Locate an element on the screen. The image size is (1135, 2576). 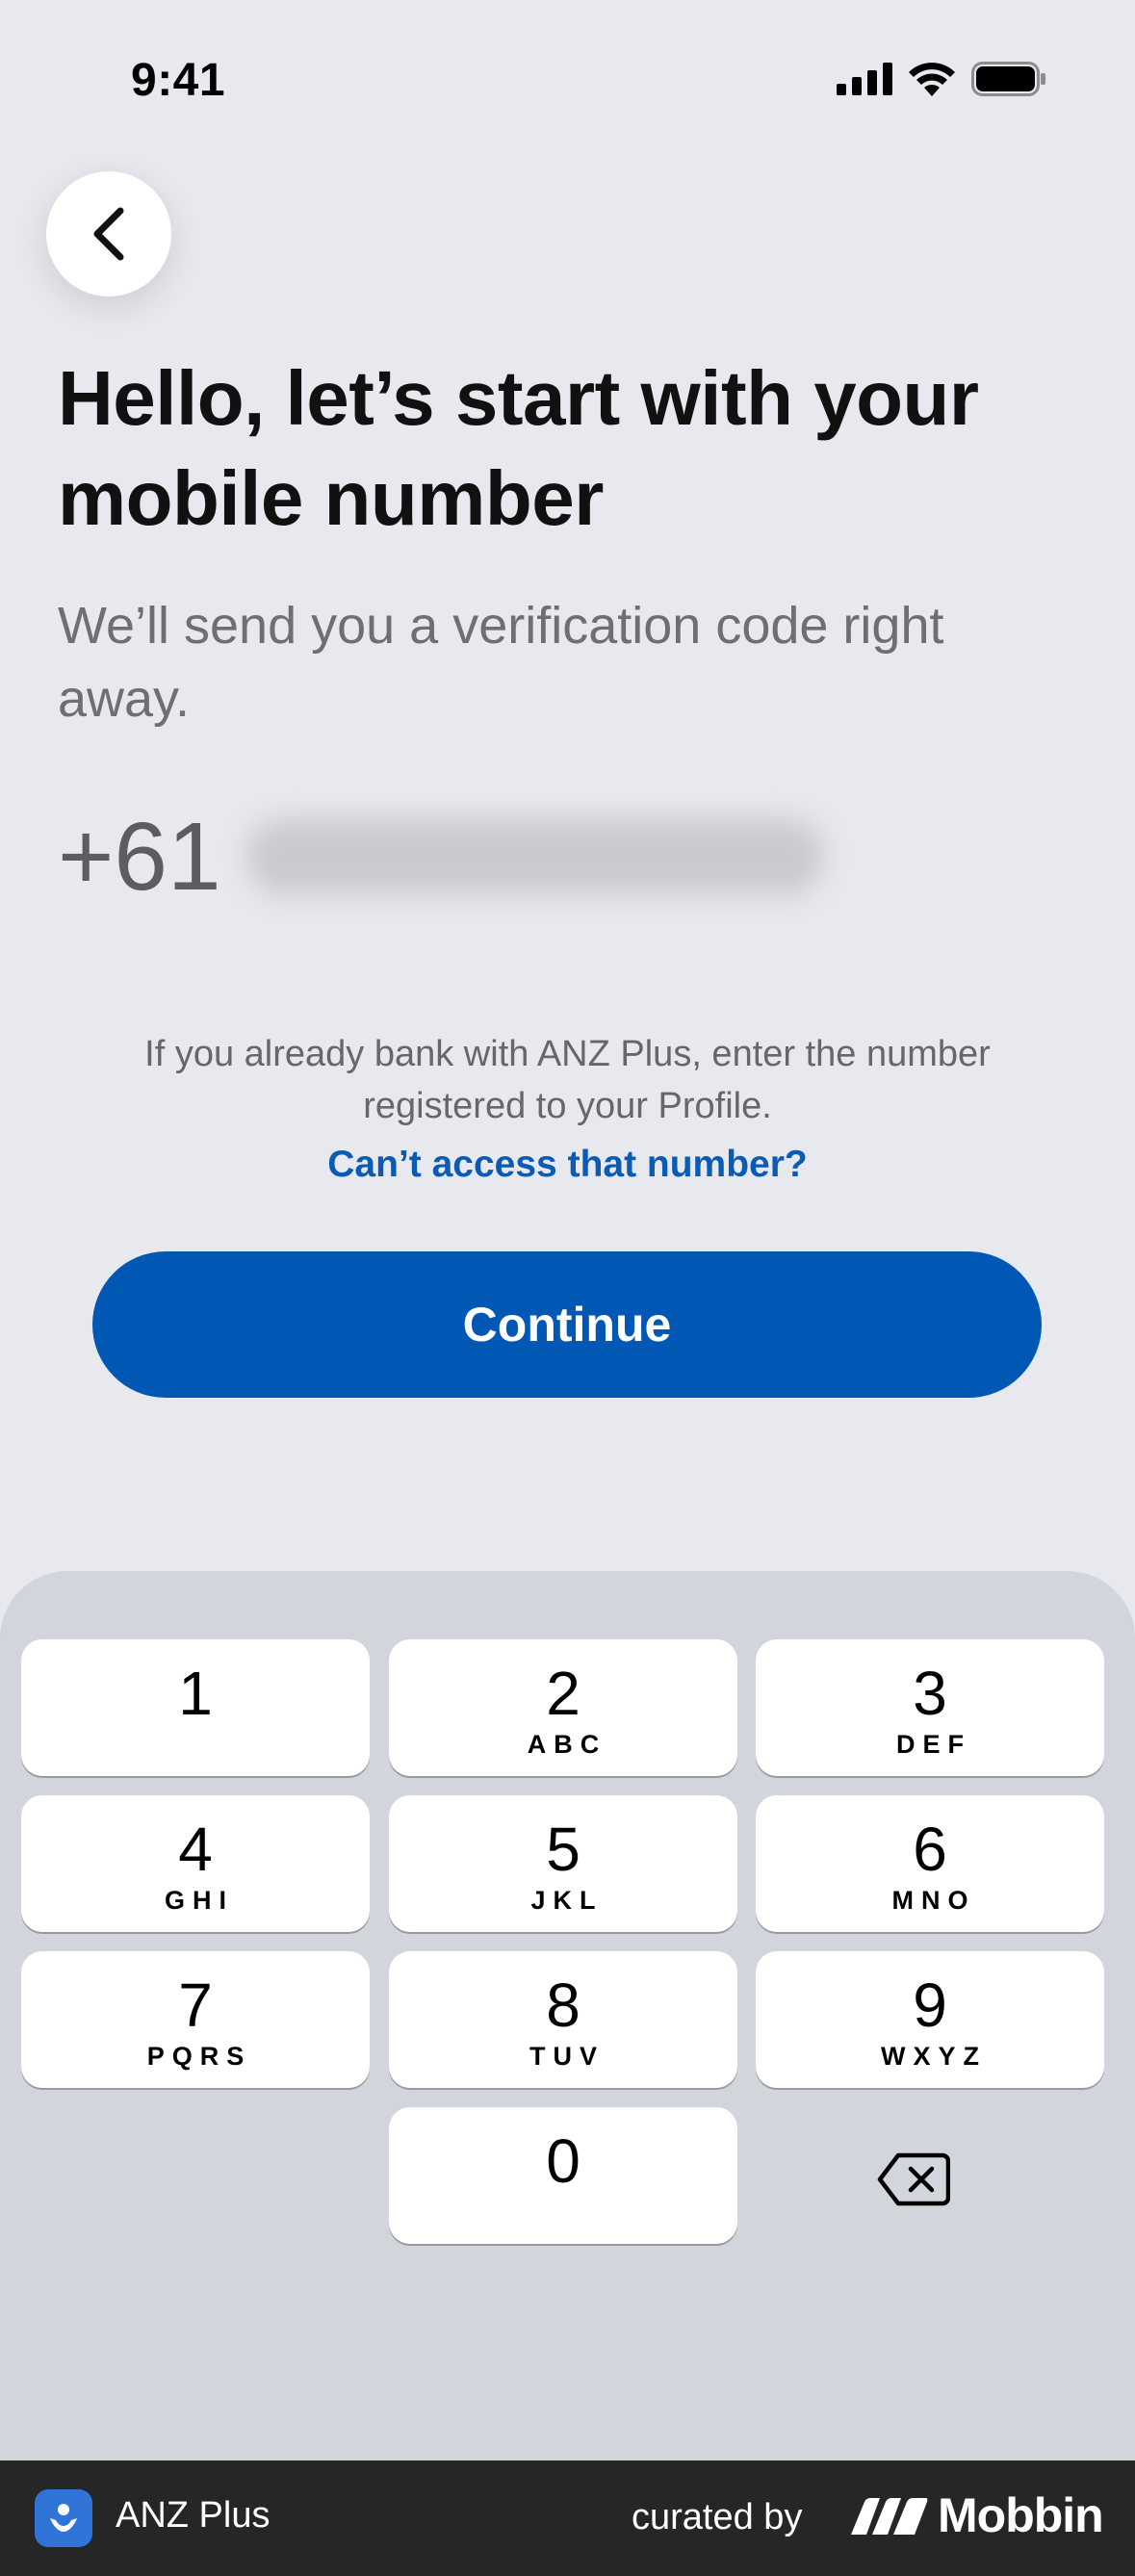
key-digit: 7 is located at coordinates (195, 2006).